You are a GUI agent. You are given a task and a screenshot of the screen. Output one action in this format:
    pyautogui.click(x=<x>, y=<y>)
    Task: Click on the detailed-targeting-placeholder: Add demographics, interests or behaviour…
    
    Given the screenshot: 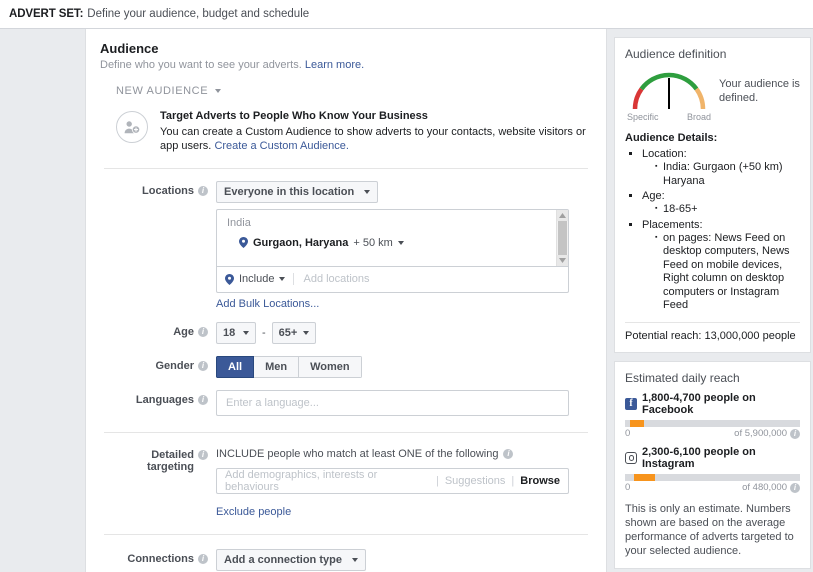 What is the action you would take?
    pyautogui.click(x=301, y=480)
    